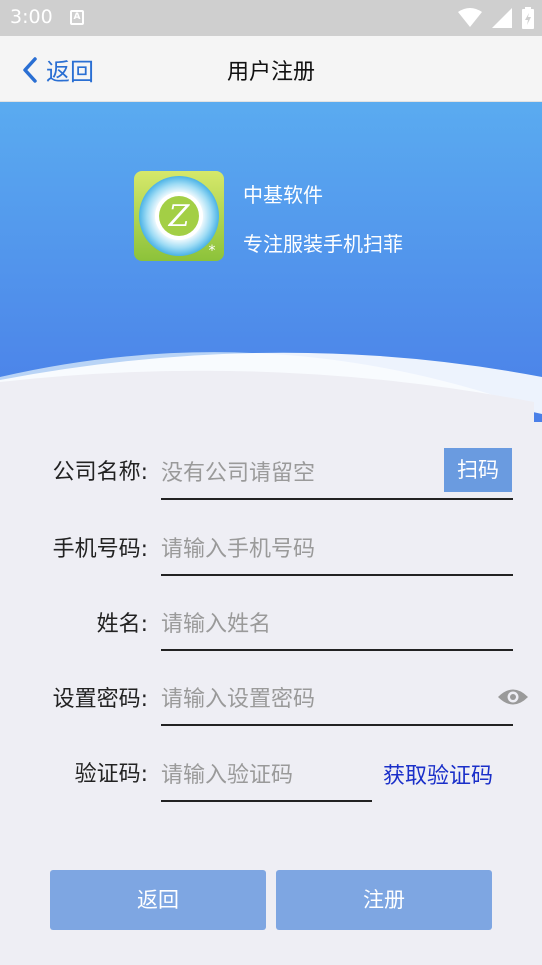 Image resolution: width=542 pixels, height=965 pixels. I want to click on password-row: 设置密码:, so click(271, 705).